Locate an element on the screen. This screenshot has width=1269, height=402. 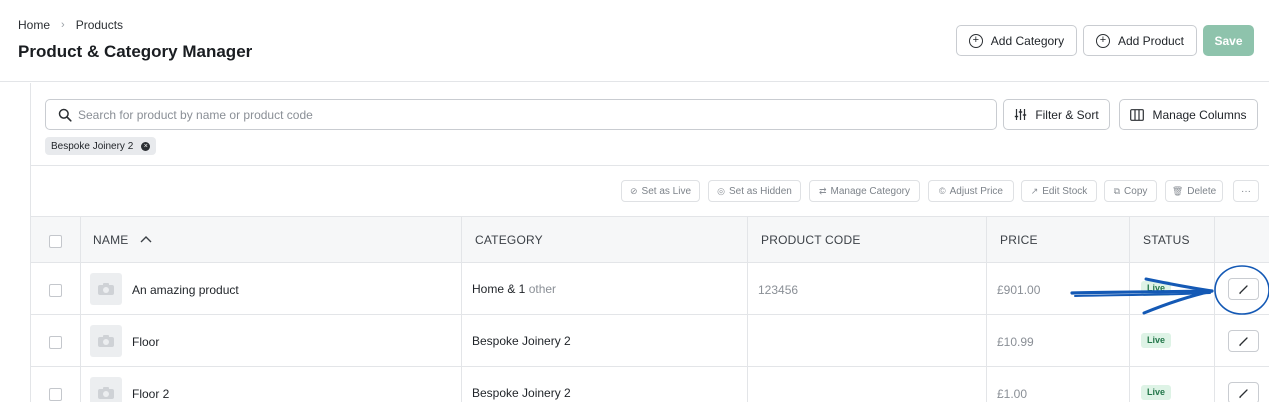
remove-filter-icon: × is located at coordinates (146, 146).